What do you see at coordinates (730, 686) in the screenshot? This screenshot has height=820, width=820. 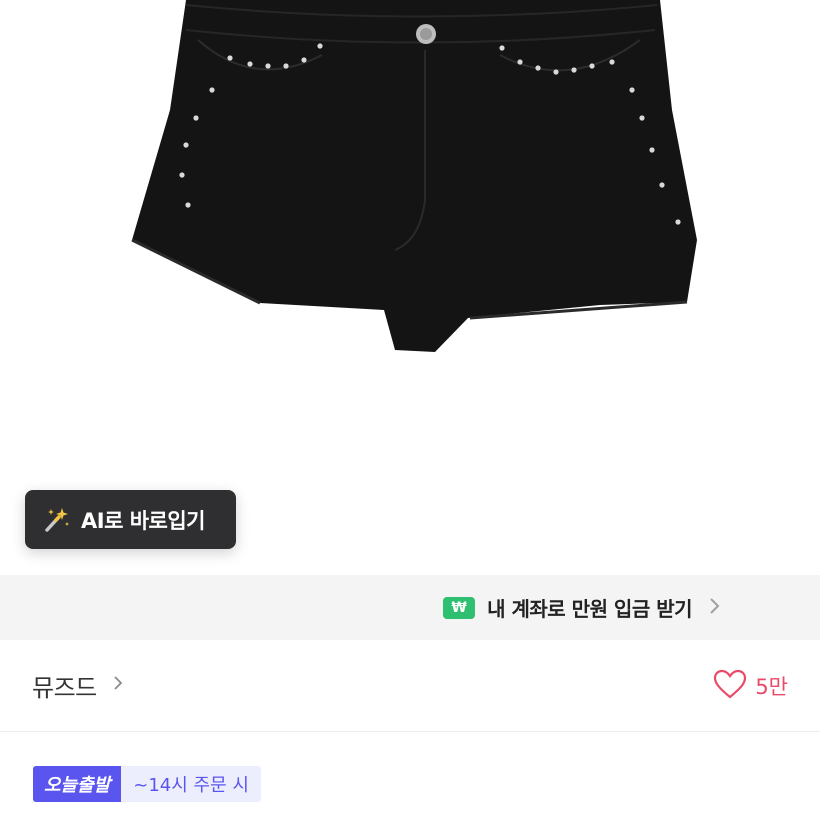 I see `heart-icon` at bounding box center [730, 686].